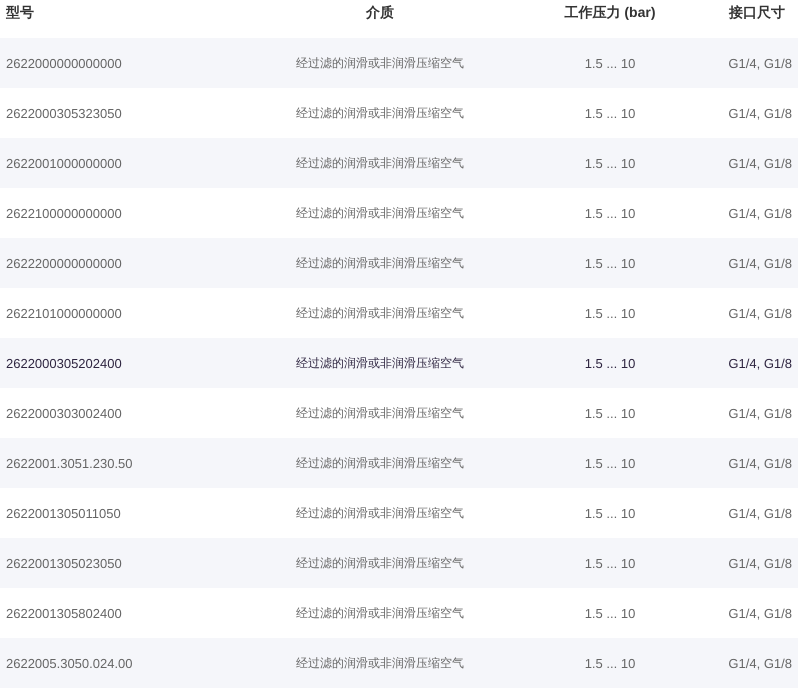 The height and width of the screenshot is (688, 798). Describe the element at coordinates (63, 513) in the screenshot. I see `table-cell: 2622001305011050` at that location.